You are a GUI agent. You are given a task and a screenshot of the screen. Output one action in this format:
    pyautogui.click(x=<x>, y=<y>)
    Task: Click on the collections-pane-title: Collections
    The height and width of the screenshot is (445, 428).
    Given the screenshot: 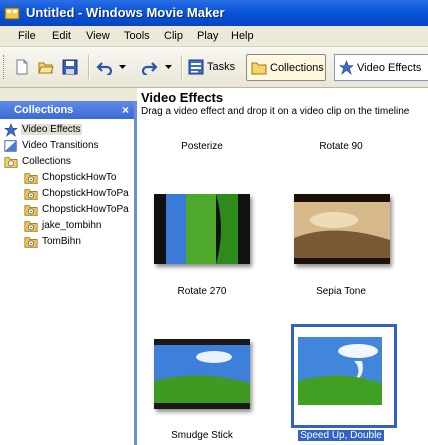 What is the action you would take?
    pyautogui.click(x=44, y=110)
    